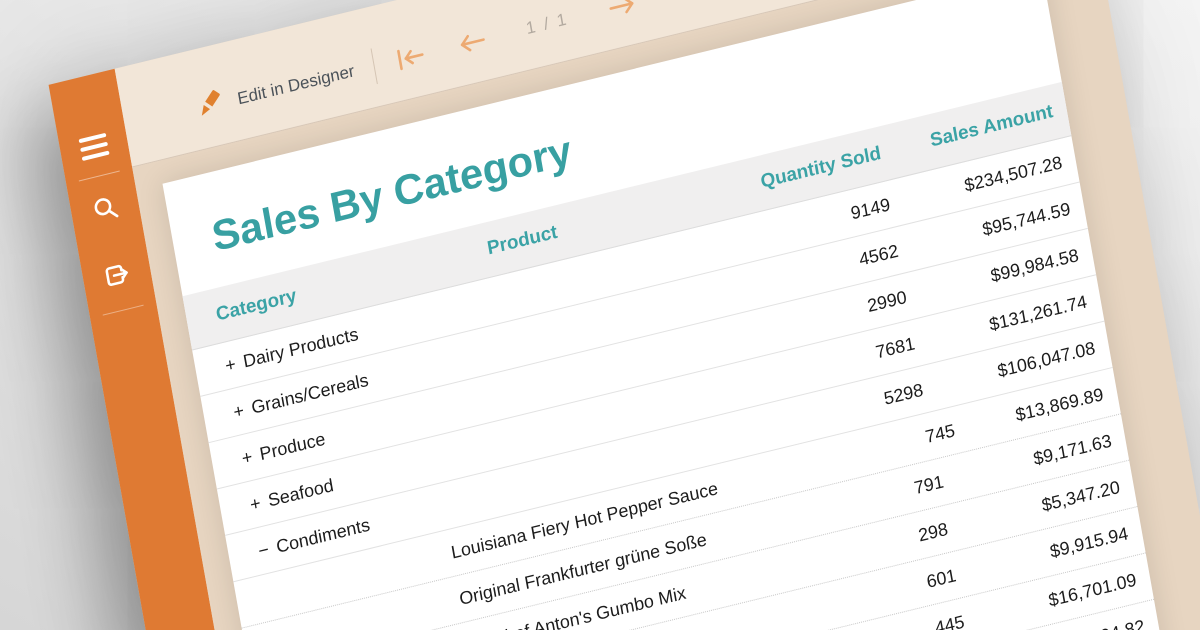 The height and width of the screenshot is (630, 1200). Describe the element at coordinates (547, 23) in the screenshot. I see `page-indicator: 1 / 1` at that location.